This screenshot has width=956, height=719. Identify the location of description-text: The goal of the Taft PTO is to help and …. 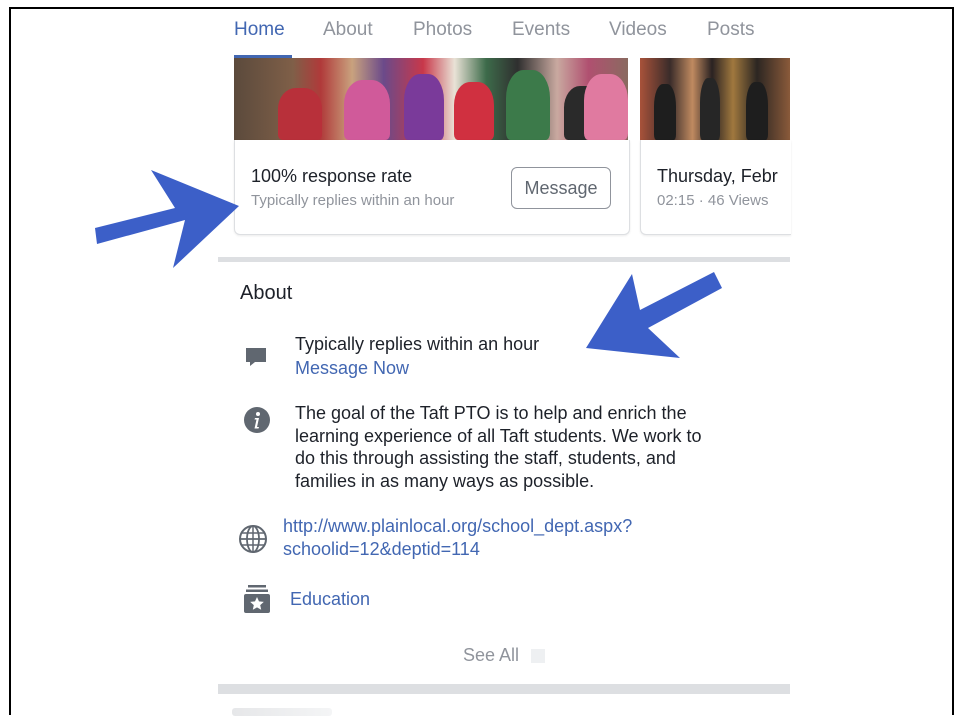
(535, 447).